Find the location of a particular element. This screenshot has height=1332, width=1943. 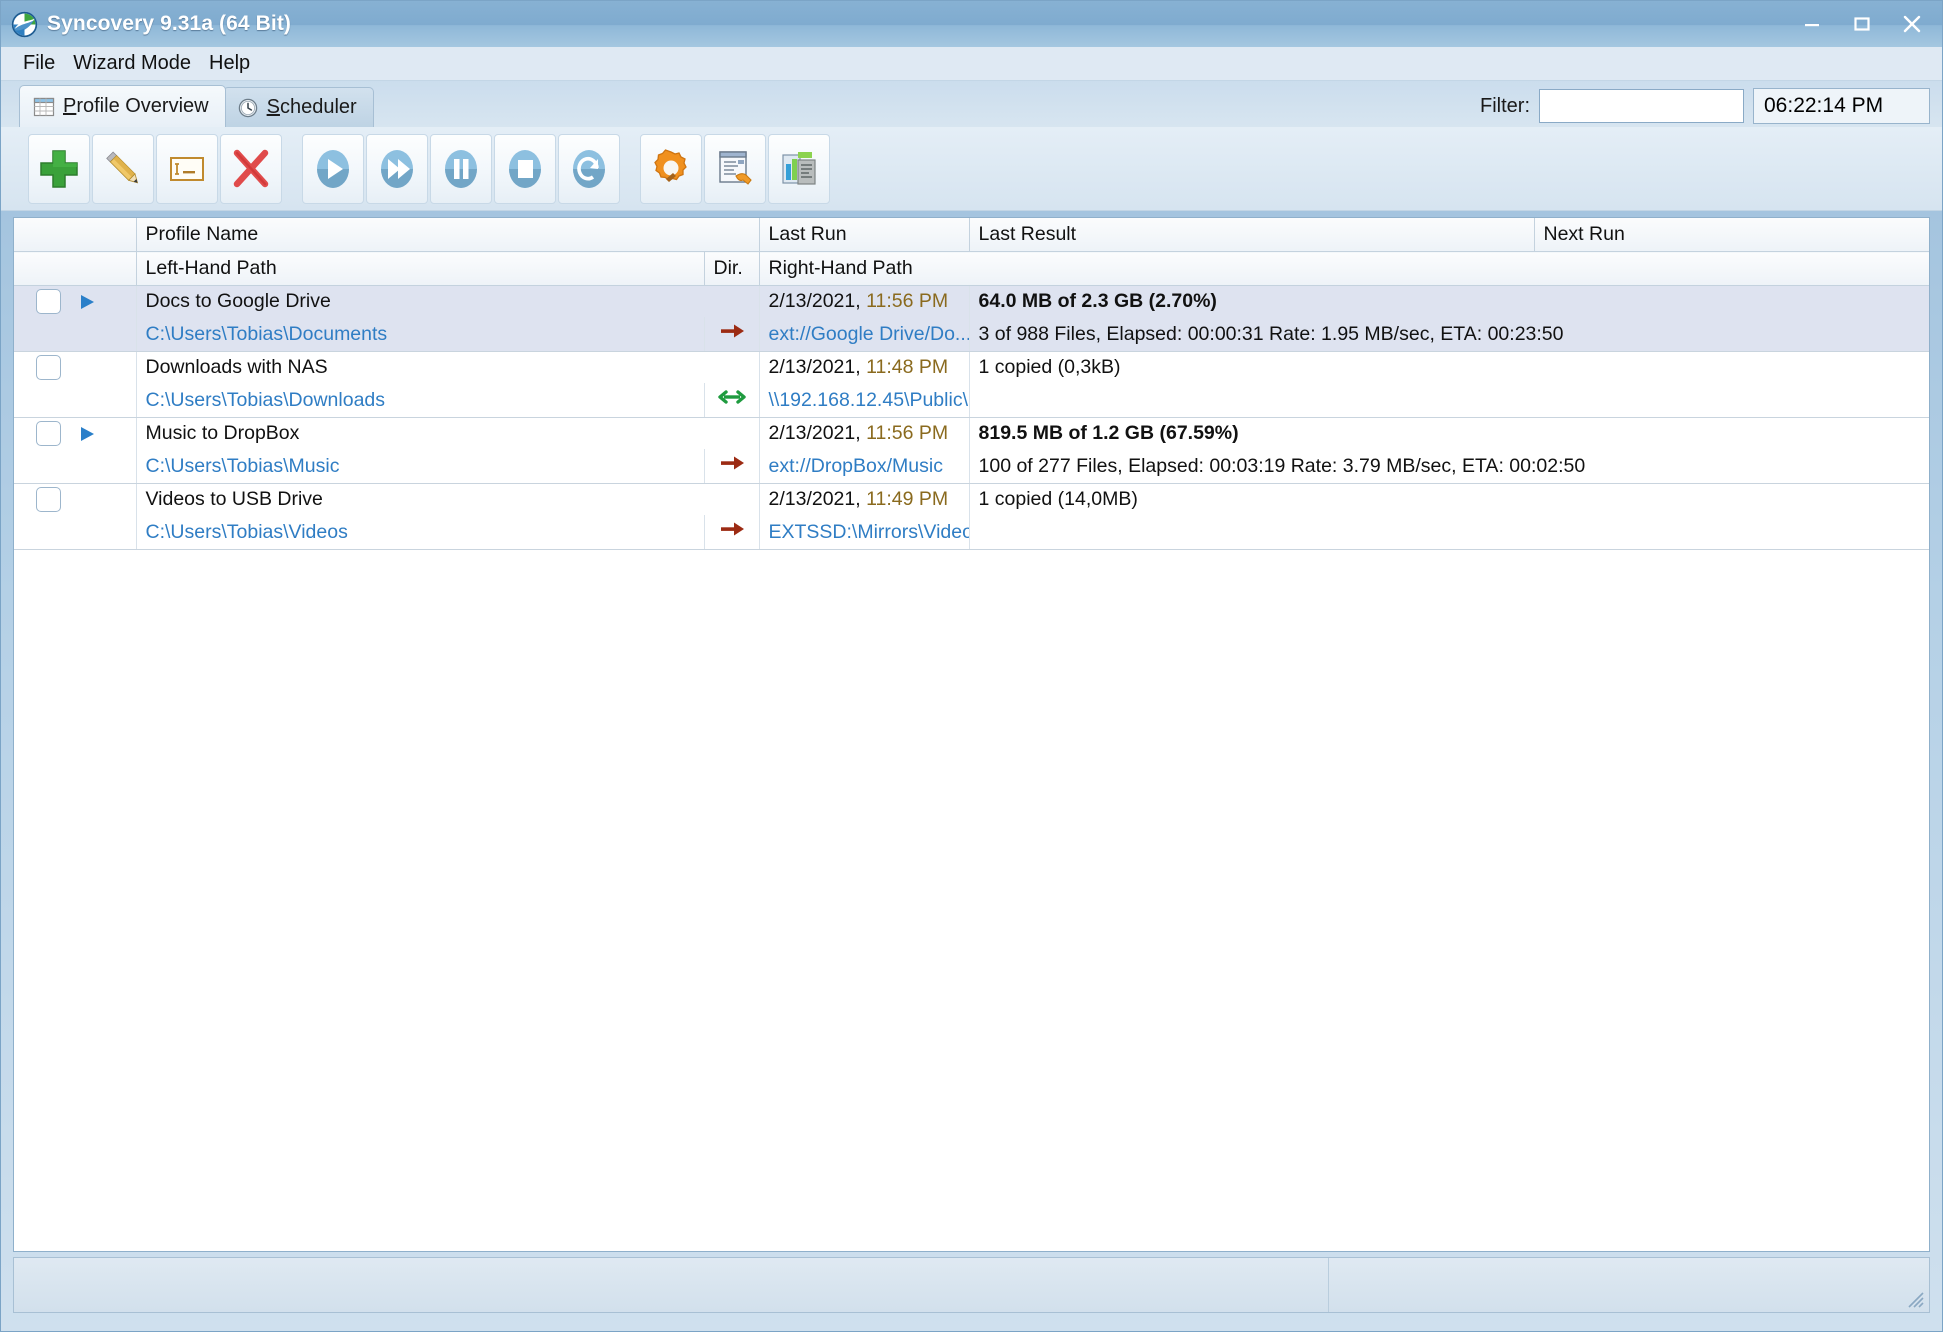

stop-icon is located at coordinates (525, 168).